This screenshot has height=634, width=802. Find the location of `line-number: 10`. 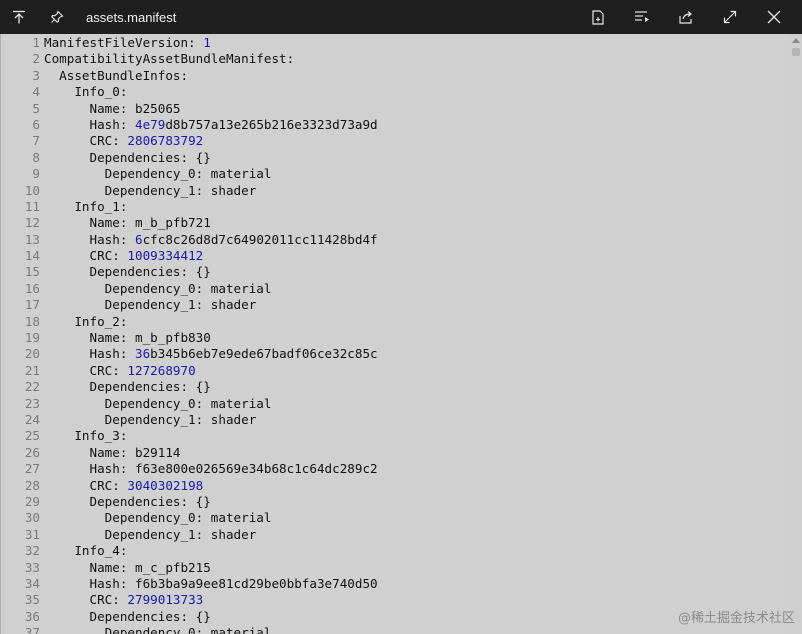

line-number: 10 is located at coordinates (32, 190).